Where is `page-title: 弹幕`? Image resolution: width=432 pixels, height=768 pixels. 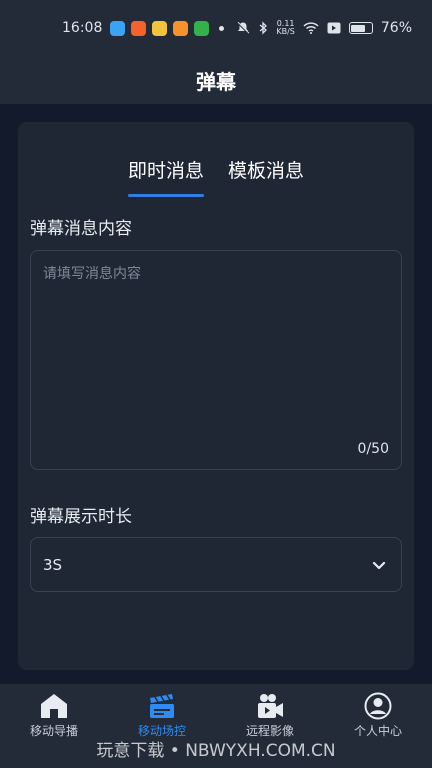 page-title: 弹幕 is located at coordinates (216, 81).